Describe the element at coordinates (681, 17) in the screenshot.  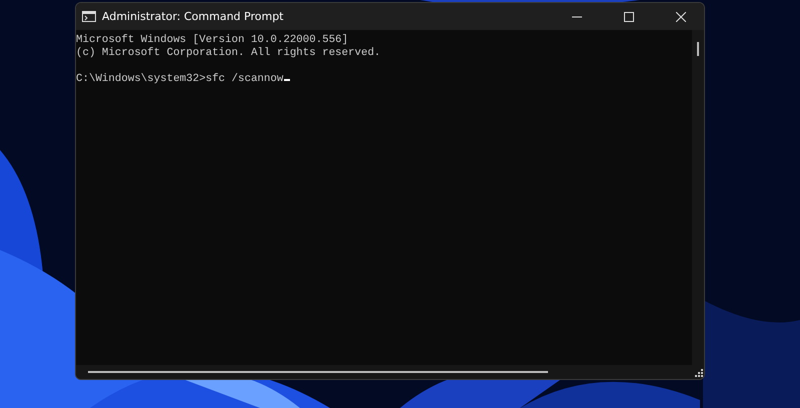
I see `close-icon` at that location.